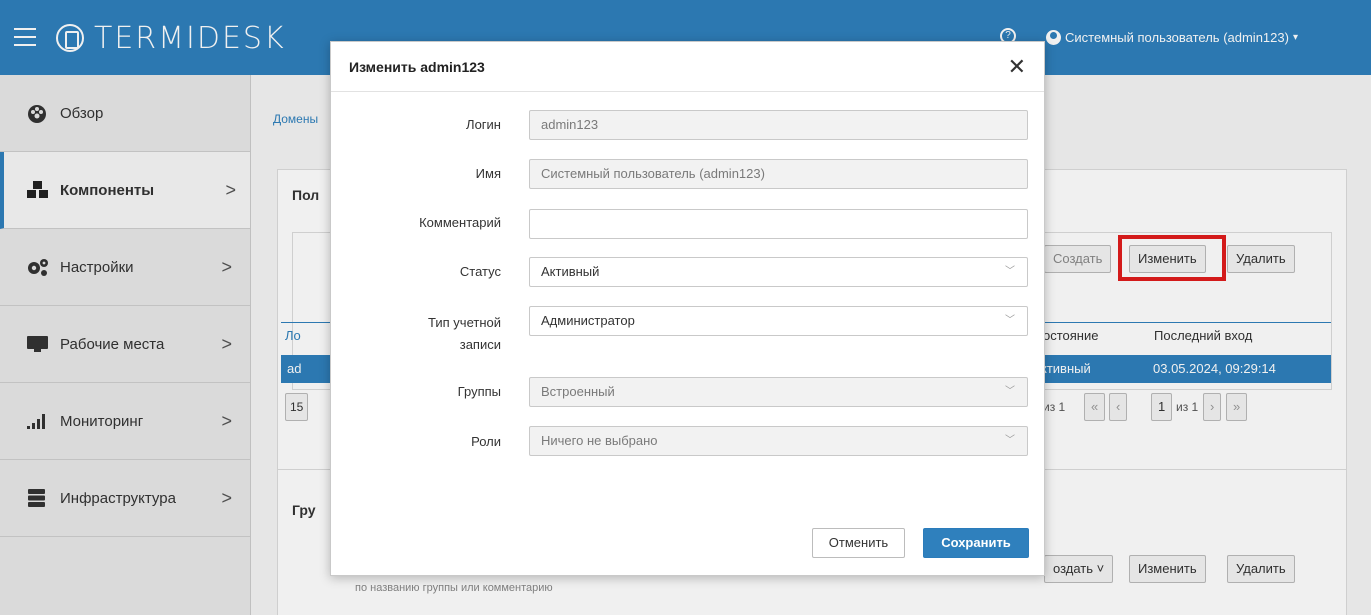 The image size is (1371, 615). What do you see at coordinates (778, 321) in the screenshot?
I see `account-type-select: Администратор ﹀` at bounding box center [778, 321].